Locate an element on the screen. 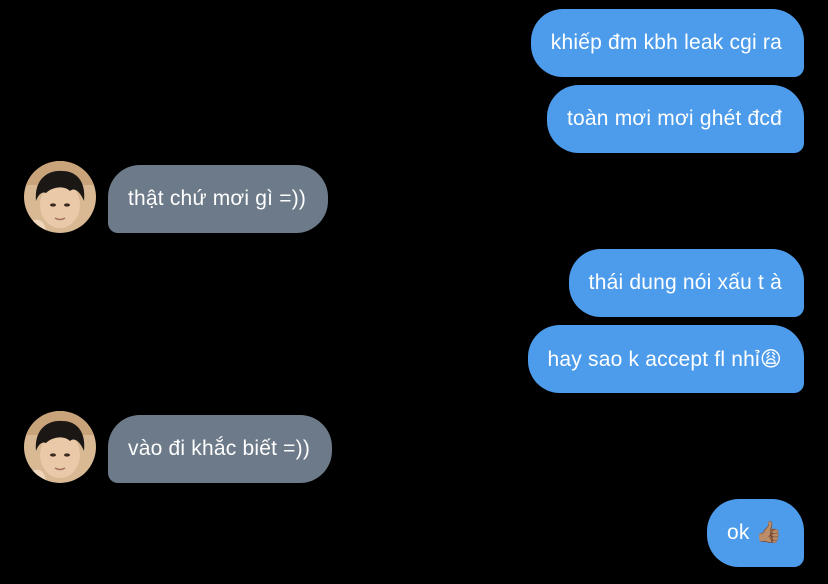 The width and height of the screenshot is (828, 584). message-text: hay sao k accept fl nhỉ😩 is located at coordinates (664, 359).